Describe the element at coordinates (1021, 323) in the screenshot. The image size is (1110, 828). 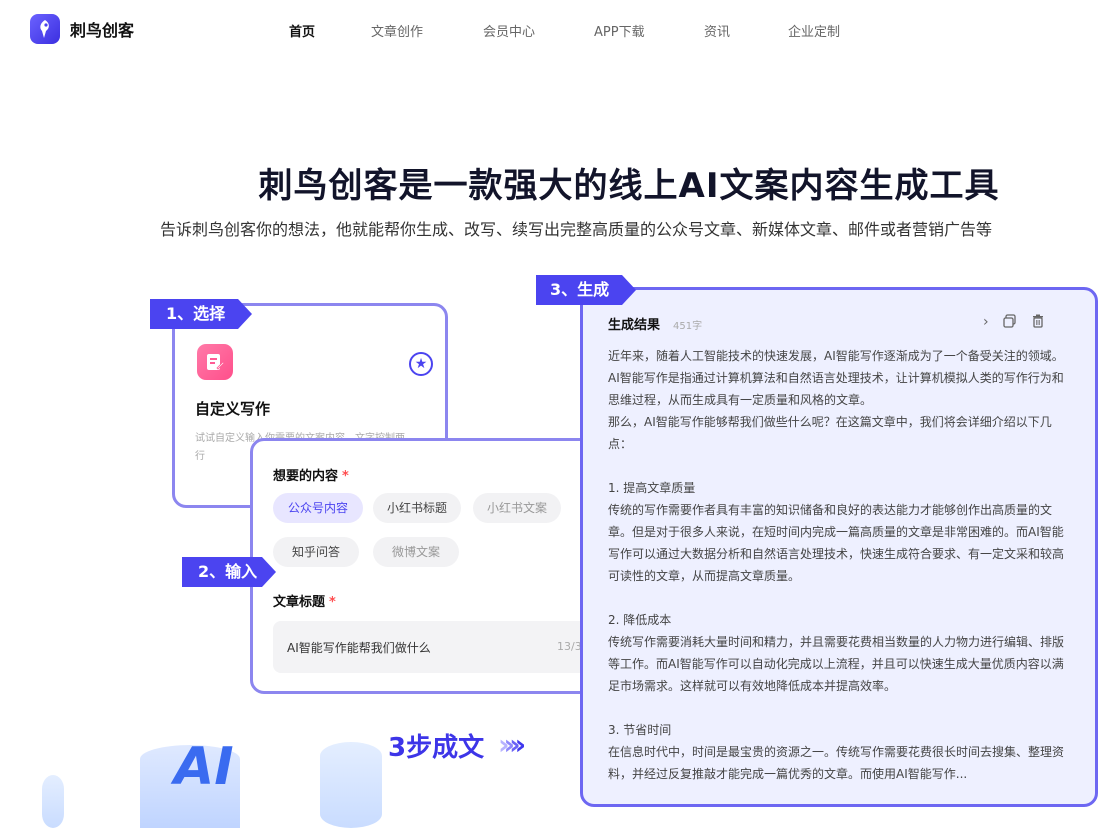
I see `result-toolbar: ›` at that location.